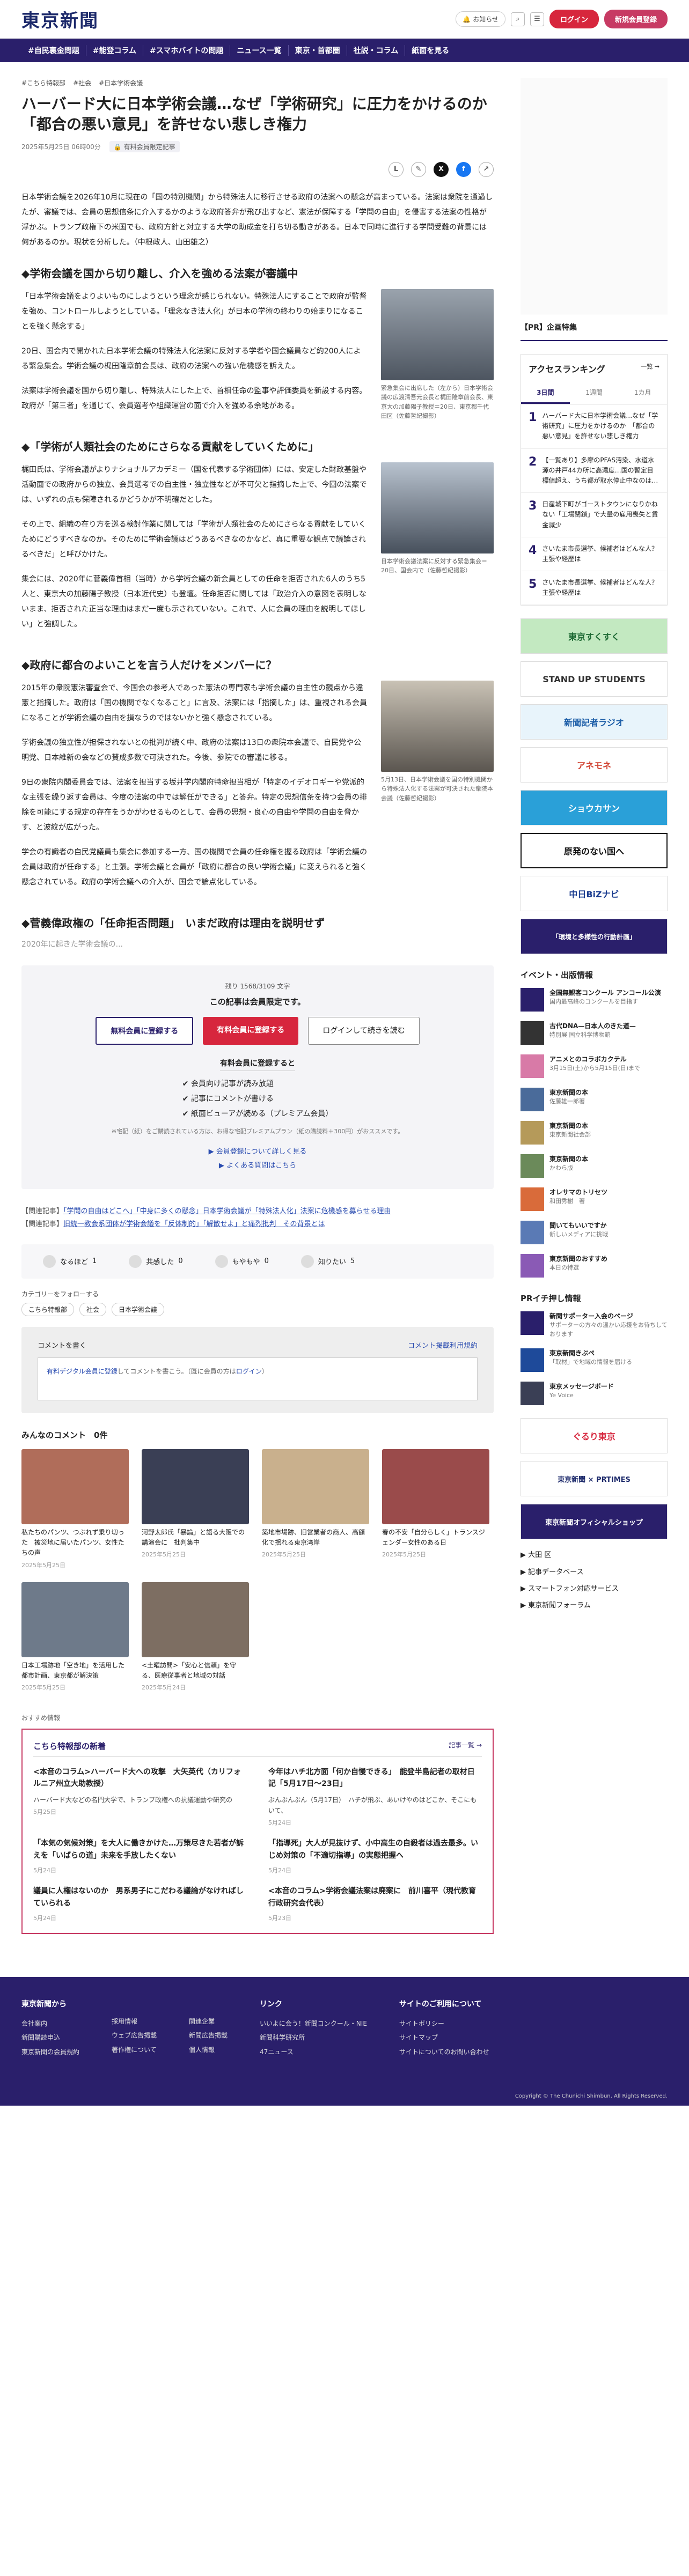 Image resolution: width=689 pixels, height=2576 pixels. What do you see at coordinates (115, 50) in the screenshot?
I see `nav-item: #能登コラム` at bounding box center [115, 50].